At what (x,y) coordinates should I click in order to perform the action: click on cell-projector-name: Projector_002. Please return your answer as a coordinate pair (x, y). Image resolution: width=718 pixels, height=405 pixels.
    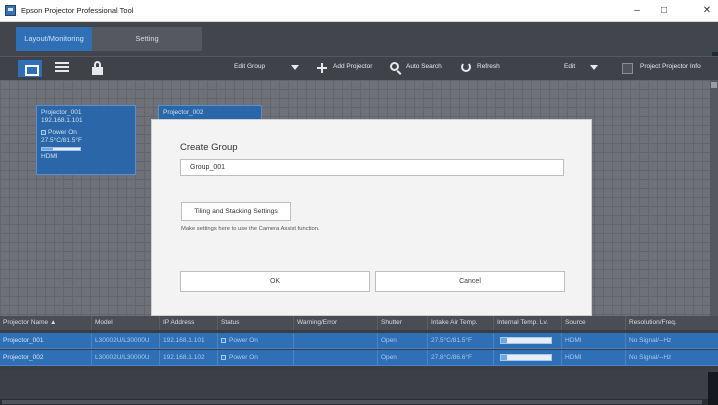
    Looking at the image, I should click on (46, 358).